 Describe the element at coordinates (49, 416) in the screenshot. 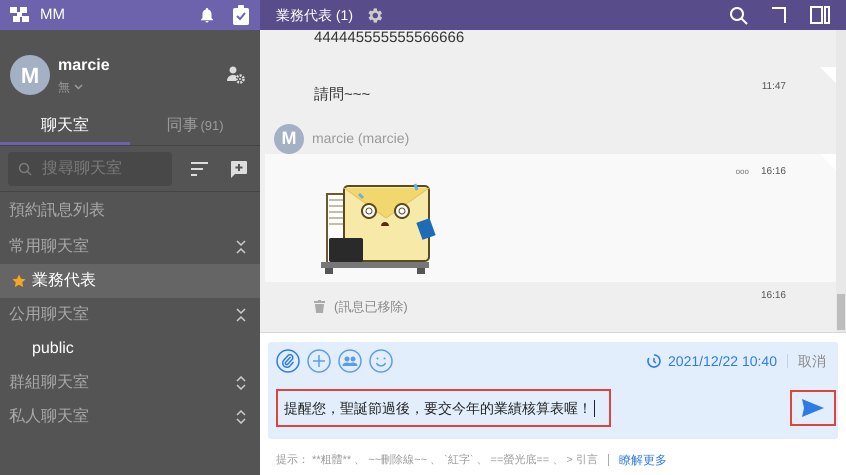

I see `section-label: 私人聊天室` at that location.